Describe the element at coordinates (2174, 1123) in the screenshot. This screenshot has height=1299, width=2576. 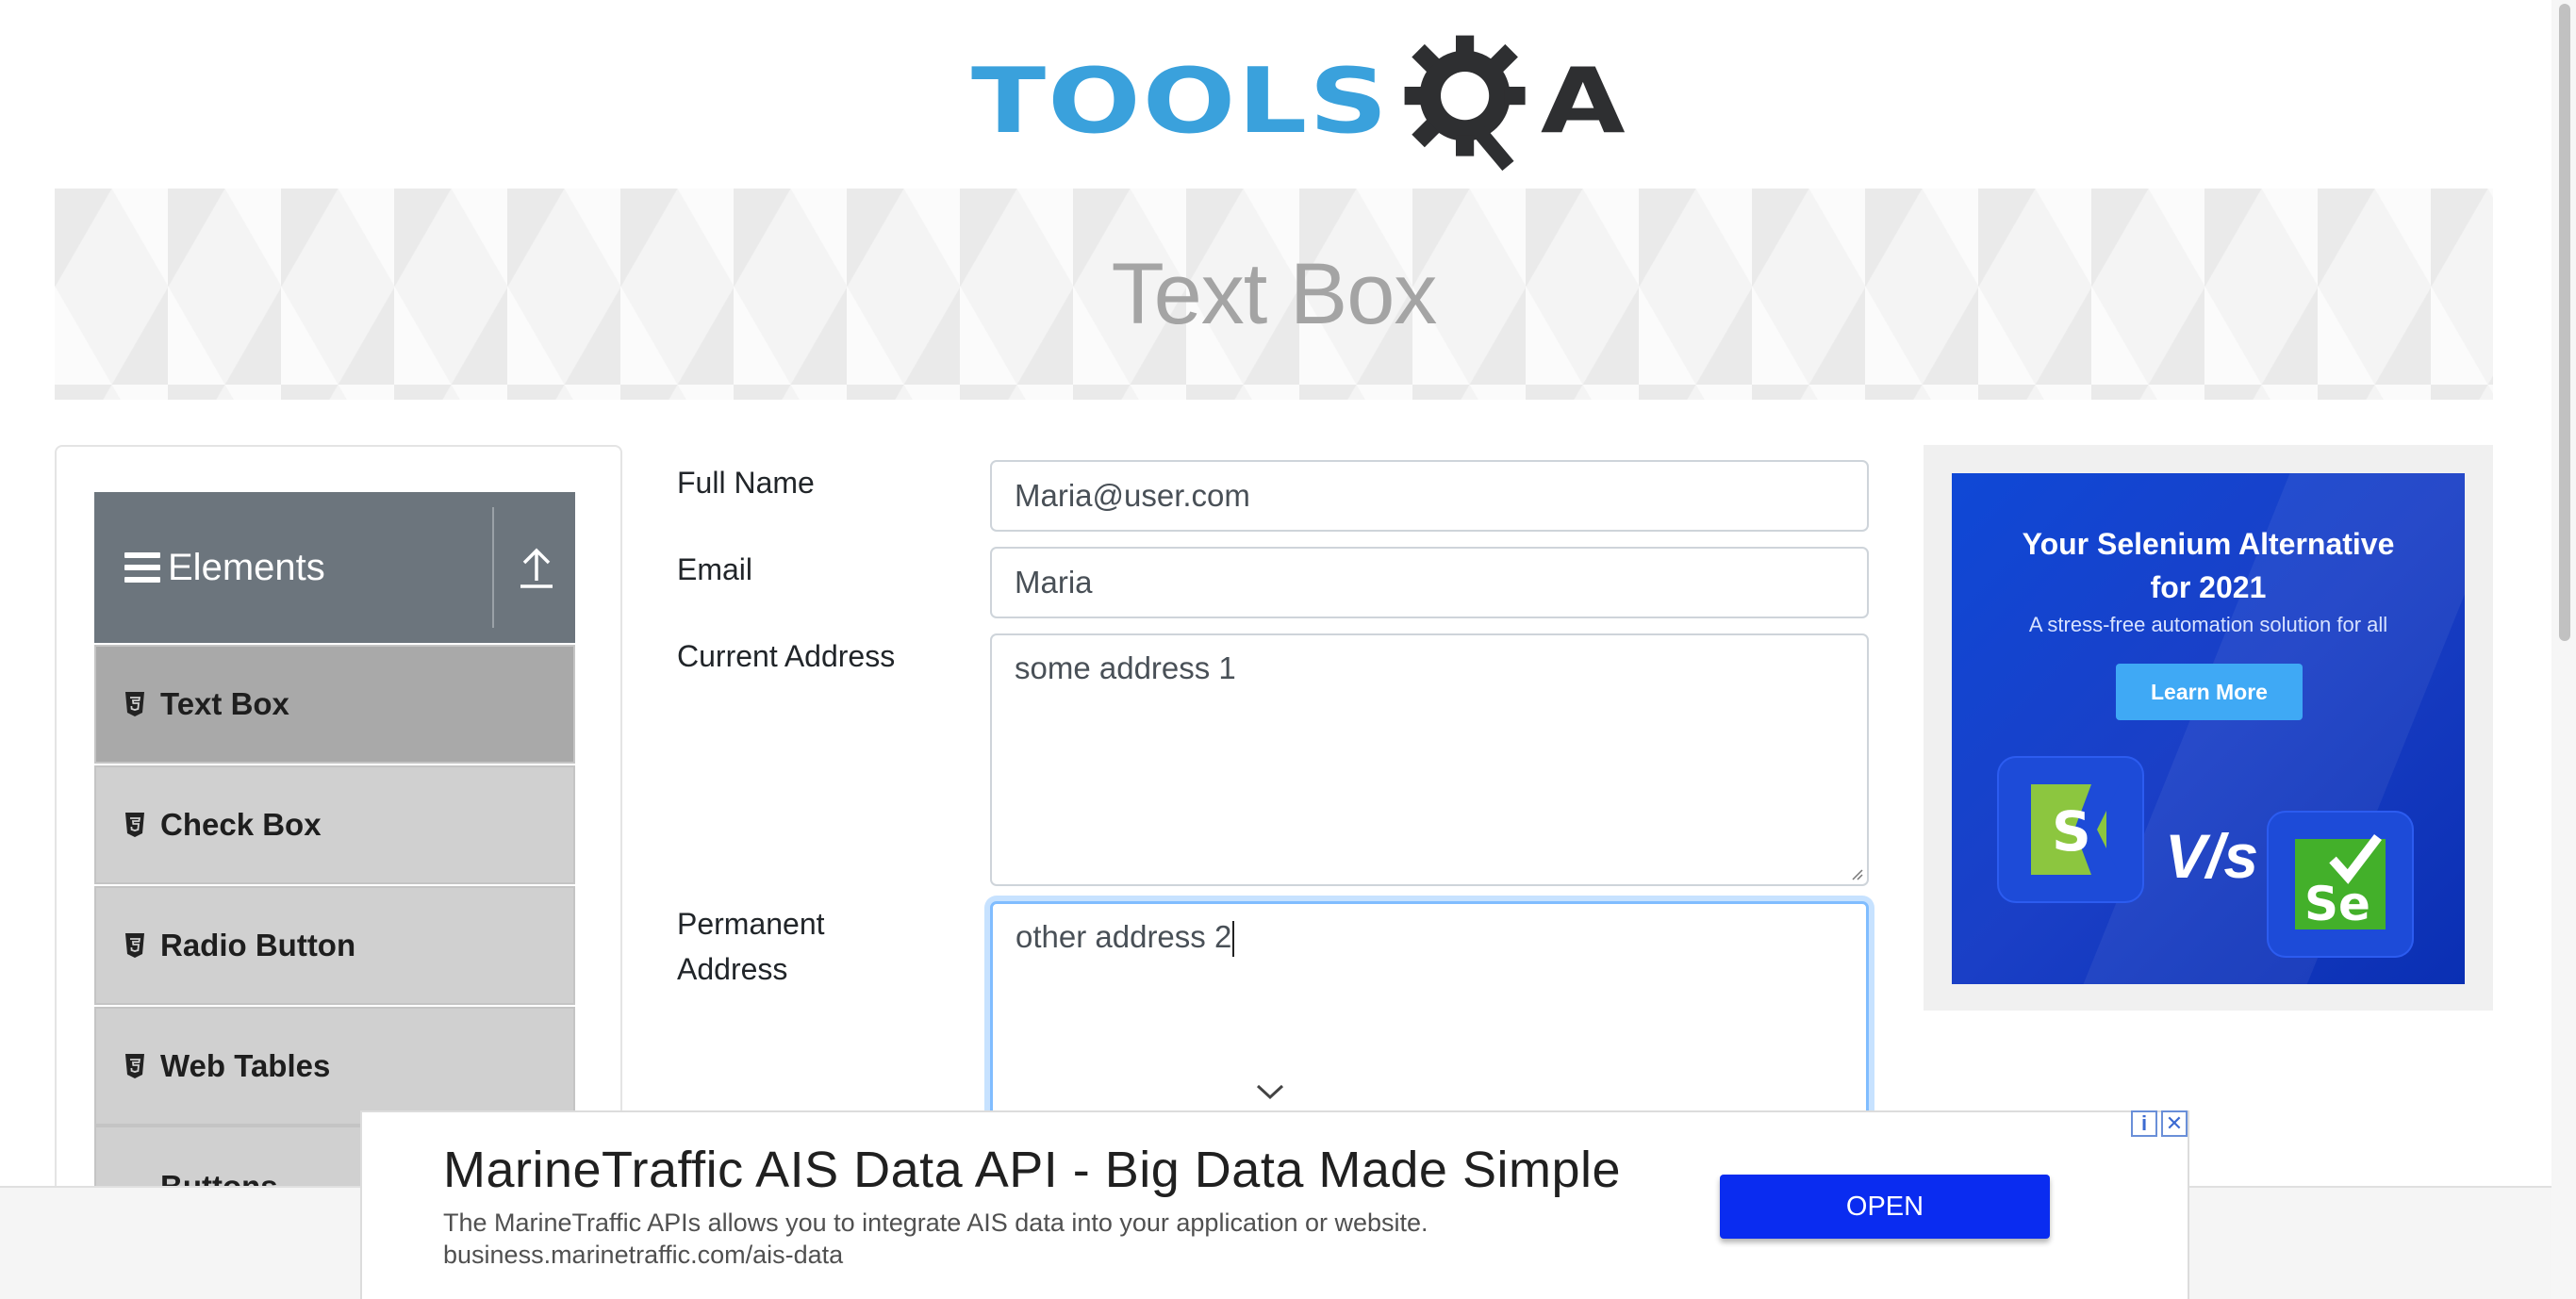
I see `close-icon: ✕` at that location.